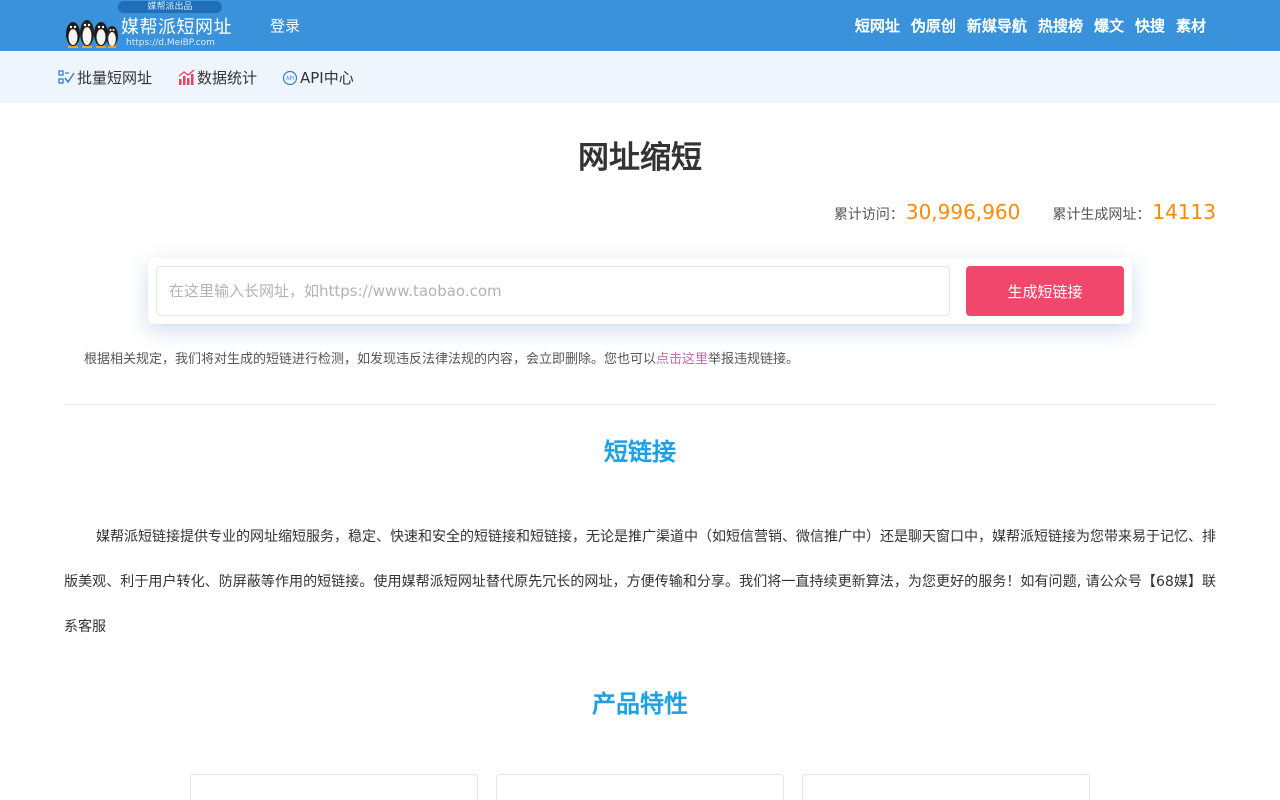 The width and height of the screenshot is (1280, 800). I want to click on long-url-input, so click(553, 291).